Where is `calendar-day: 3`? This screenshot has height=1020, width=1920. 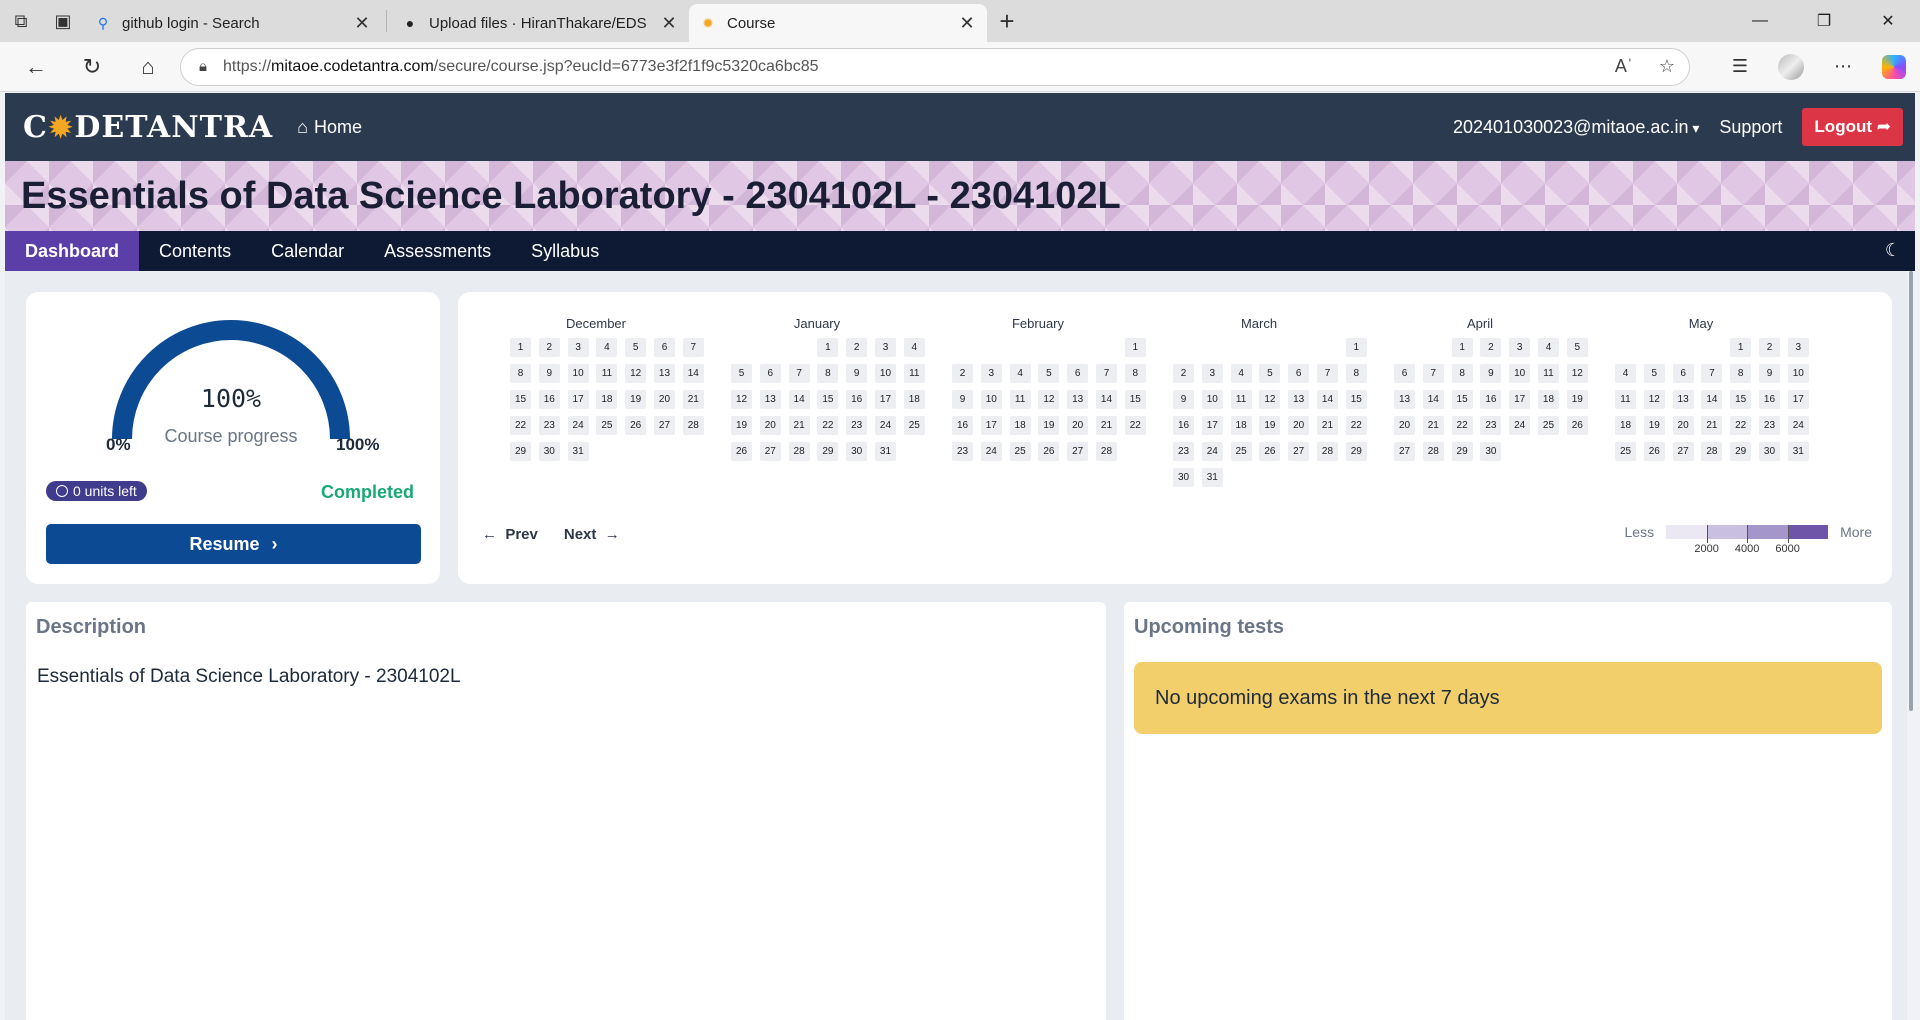 calendar-day: 3 is located at coordinates (1520, 347).